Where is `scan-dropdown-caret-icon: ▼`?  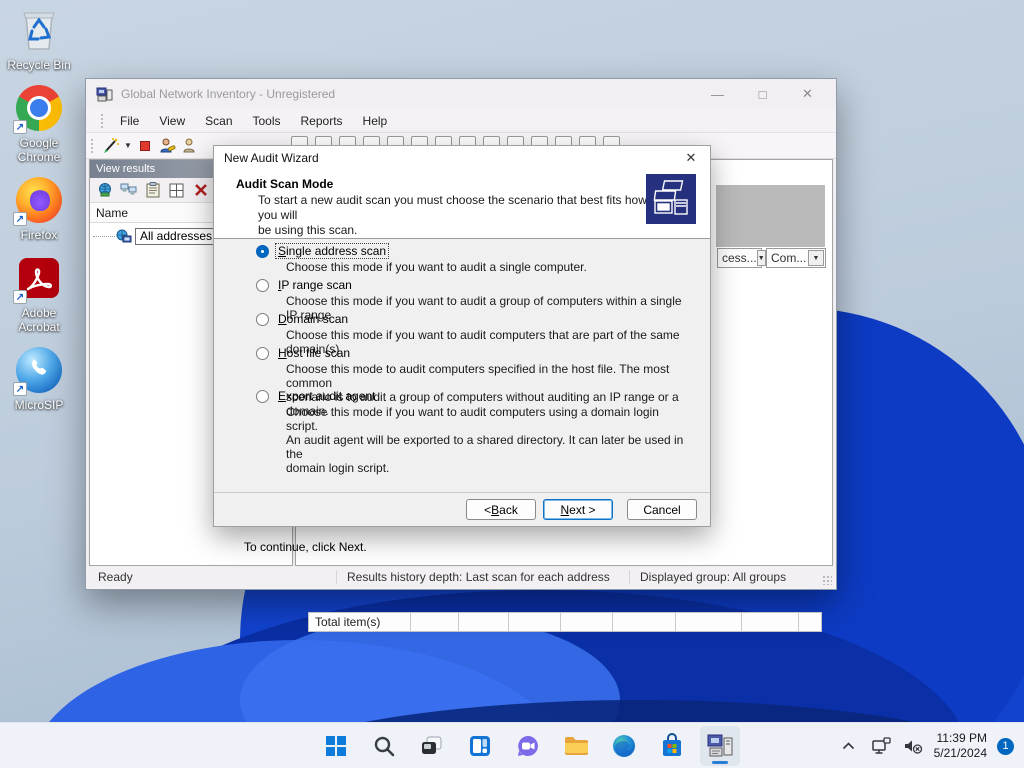 scan-dropdown-caret-icon: ▼ is located at coordinates (128, 146).